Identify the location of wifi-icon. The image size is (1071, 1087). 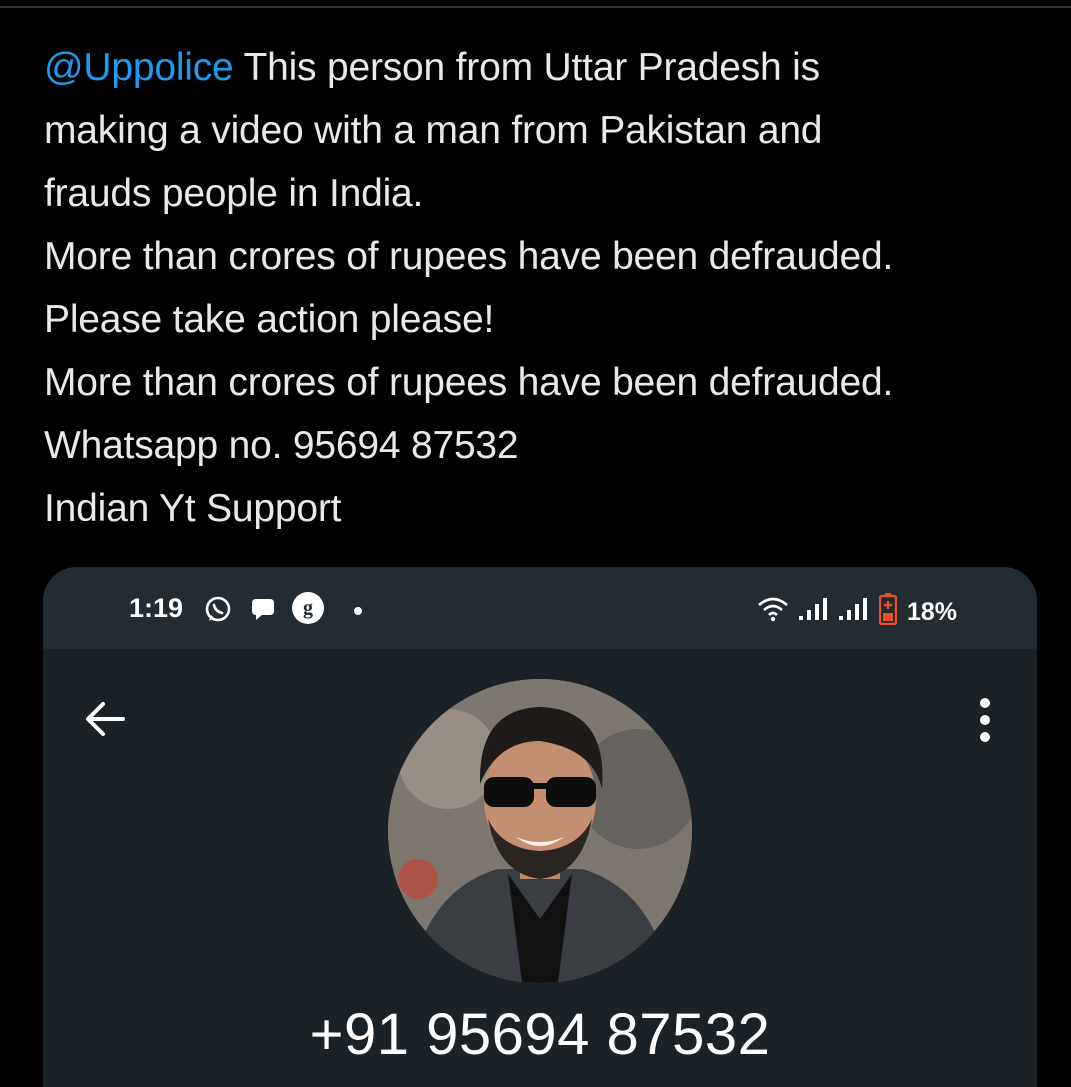
(773, 612).